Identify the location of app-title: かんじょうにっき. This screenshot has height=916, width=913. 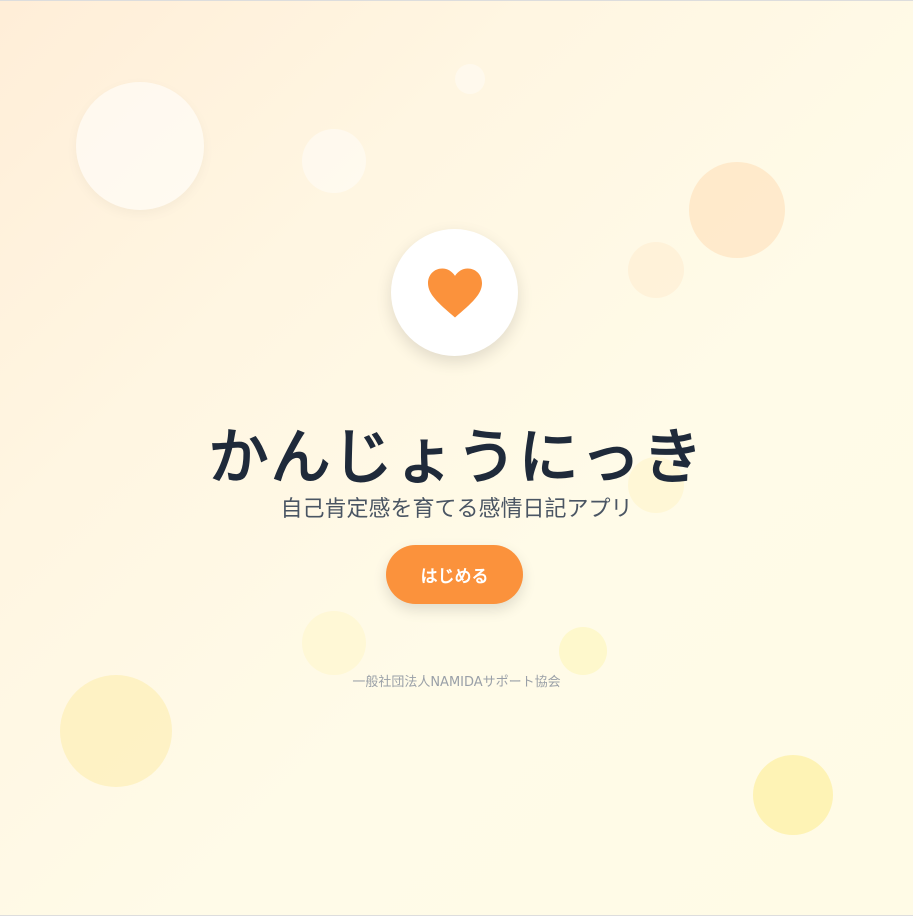
(456, 458).